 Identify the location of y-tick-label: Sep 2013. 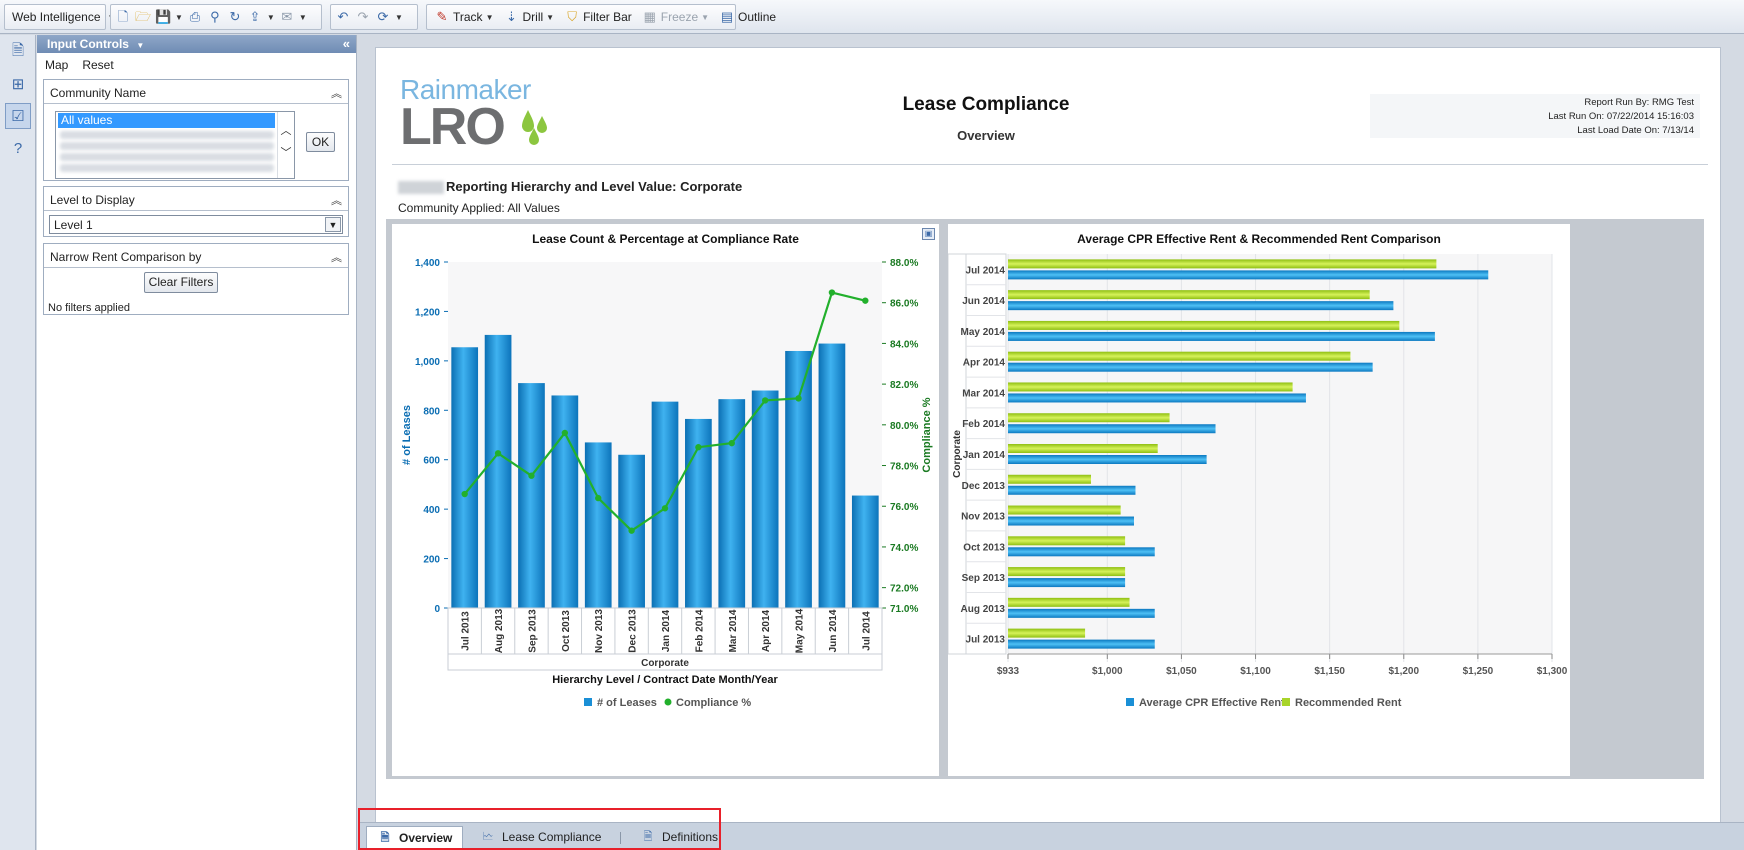
(984, 578).